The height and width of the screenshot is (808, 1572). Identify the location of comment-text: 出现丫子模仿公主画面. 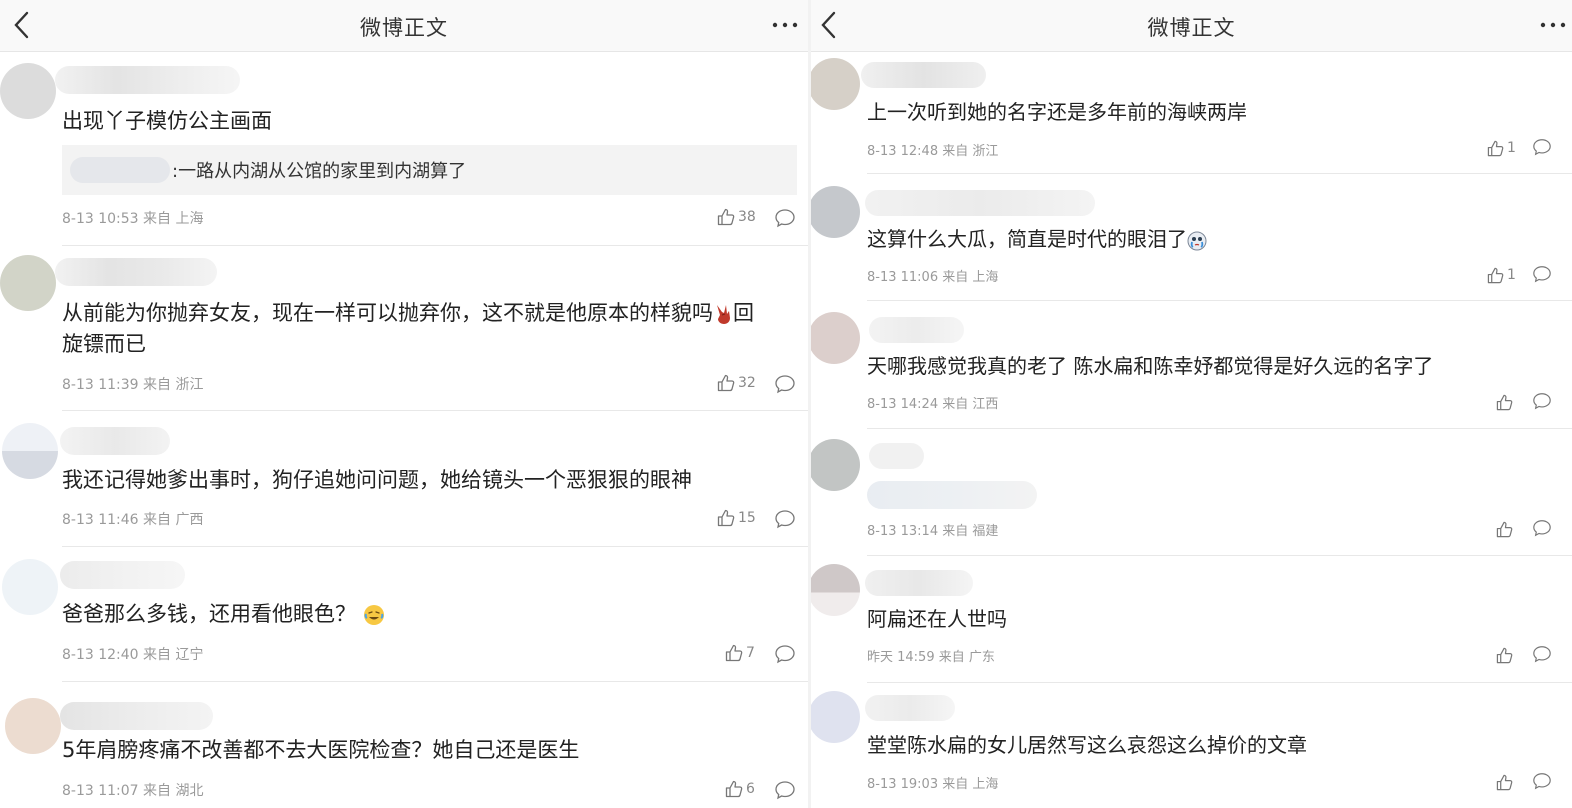
(167, 121).